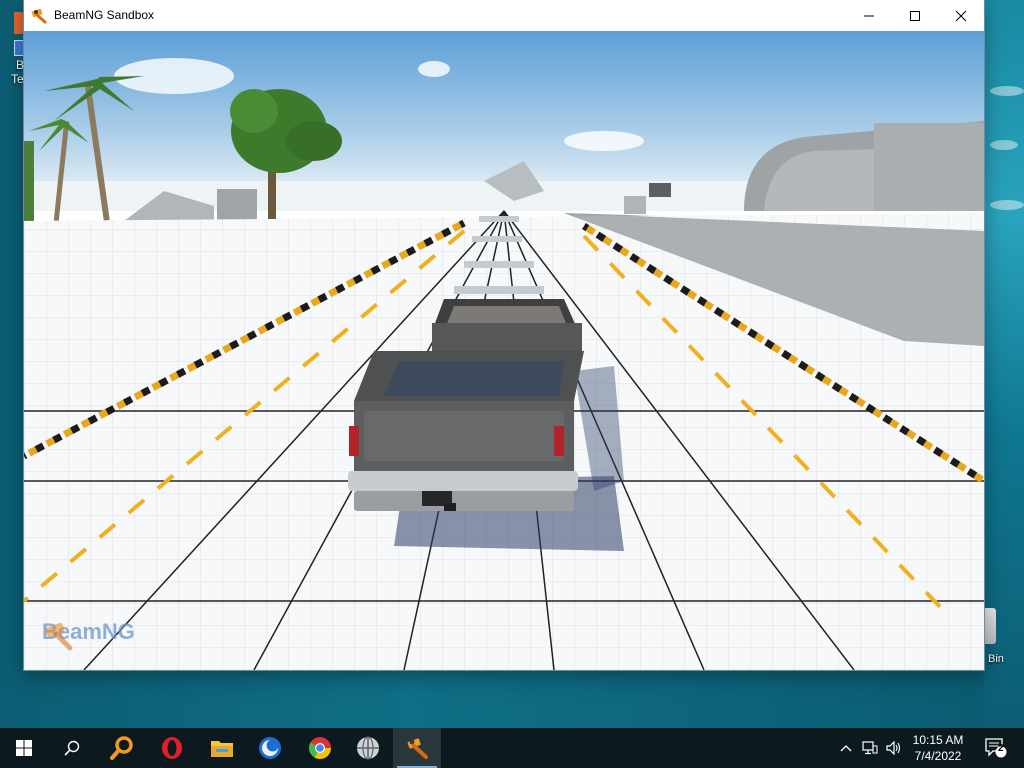 Image resolution: width=1024 pixels, height=768 pixels. I want to click on recycle-bin-icon, so click(990, 626).